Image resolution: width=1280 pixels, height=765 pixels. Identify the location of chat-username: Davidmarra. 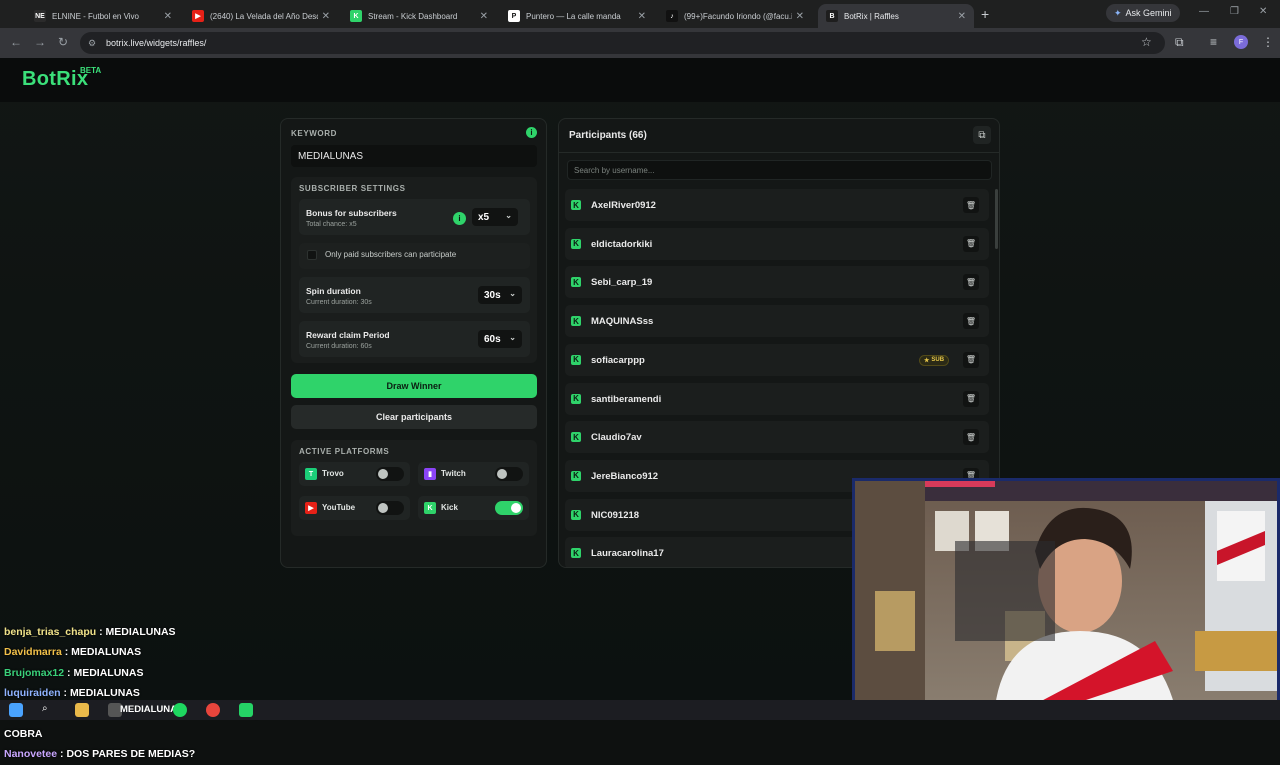
(33, 652).